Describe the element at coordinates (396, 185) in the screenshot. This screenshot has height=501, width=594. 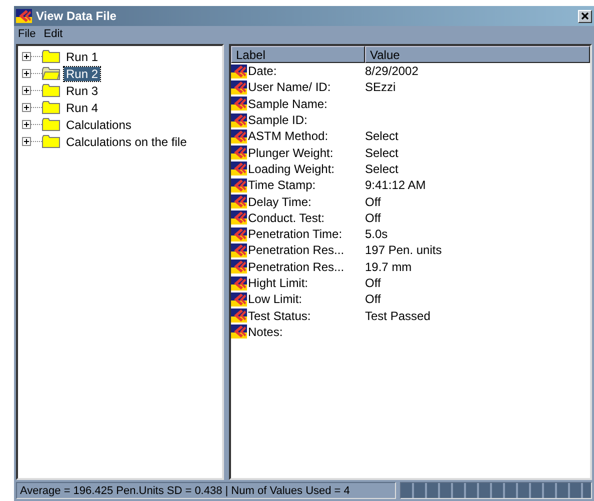
I see `table-cell-text: 9:41:12 AM` at that location.